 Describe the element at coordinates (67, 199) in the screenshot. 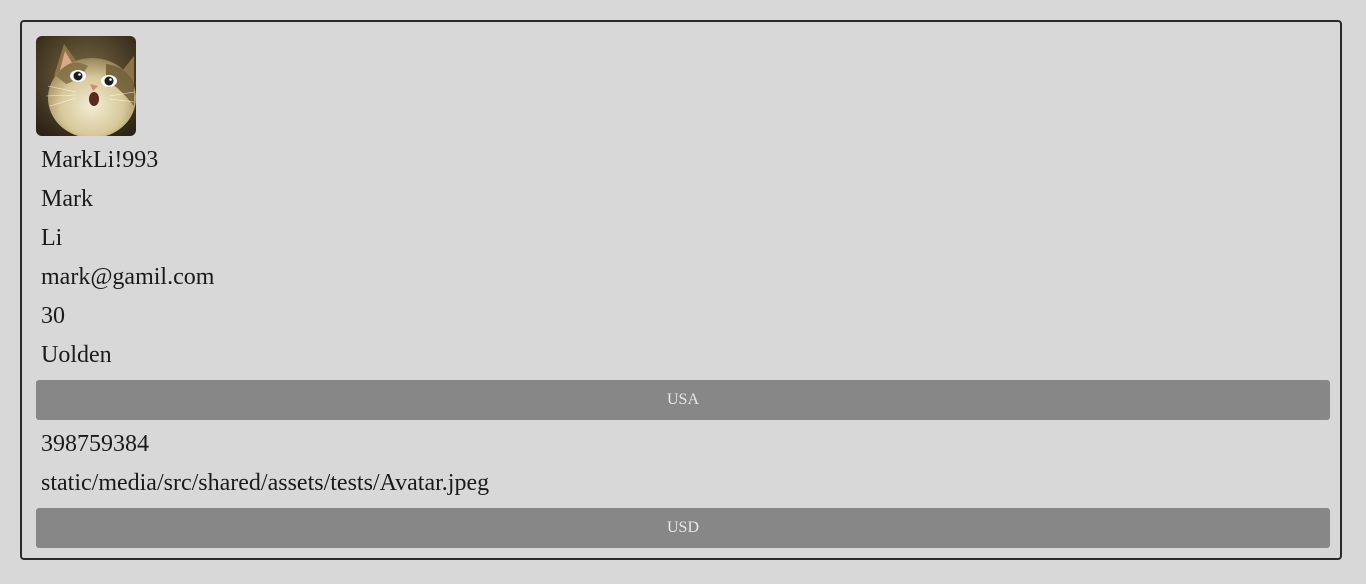

I see `first-name-field: Mark` at that location.